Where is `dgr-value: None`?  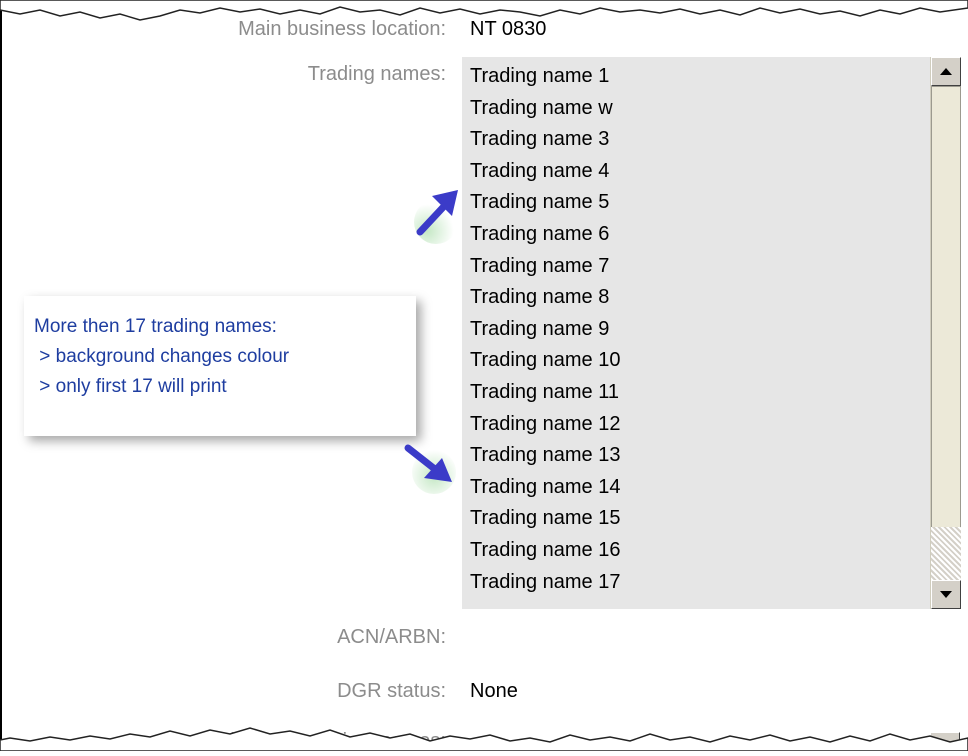
dgr-value: None is located at coordinates (494, 691).